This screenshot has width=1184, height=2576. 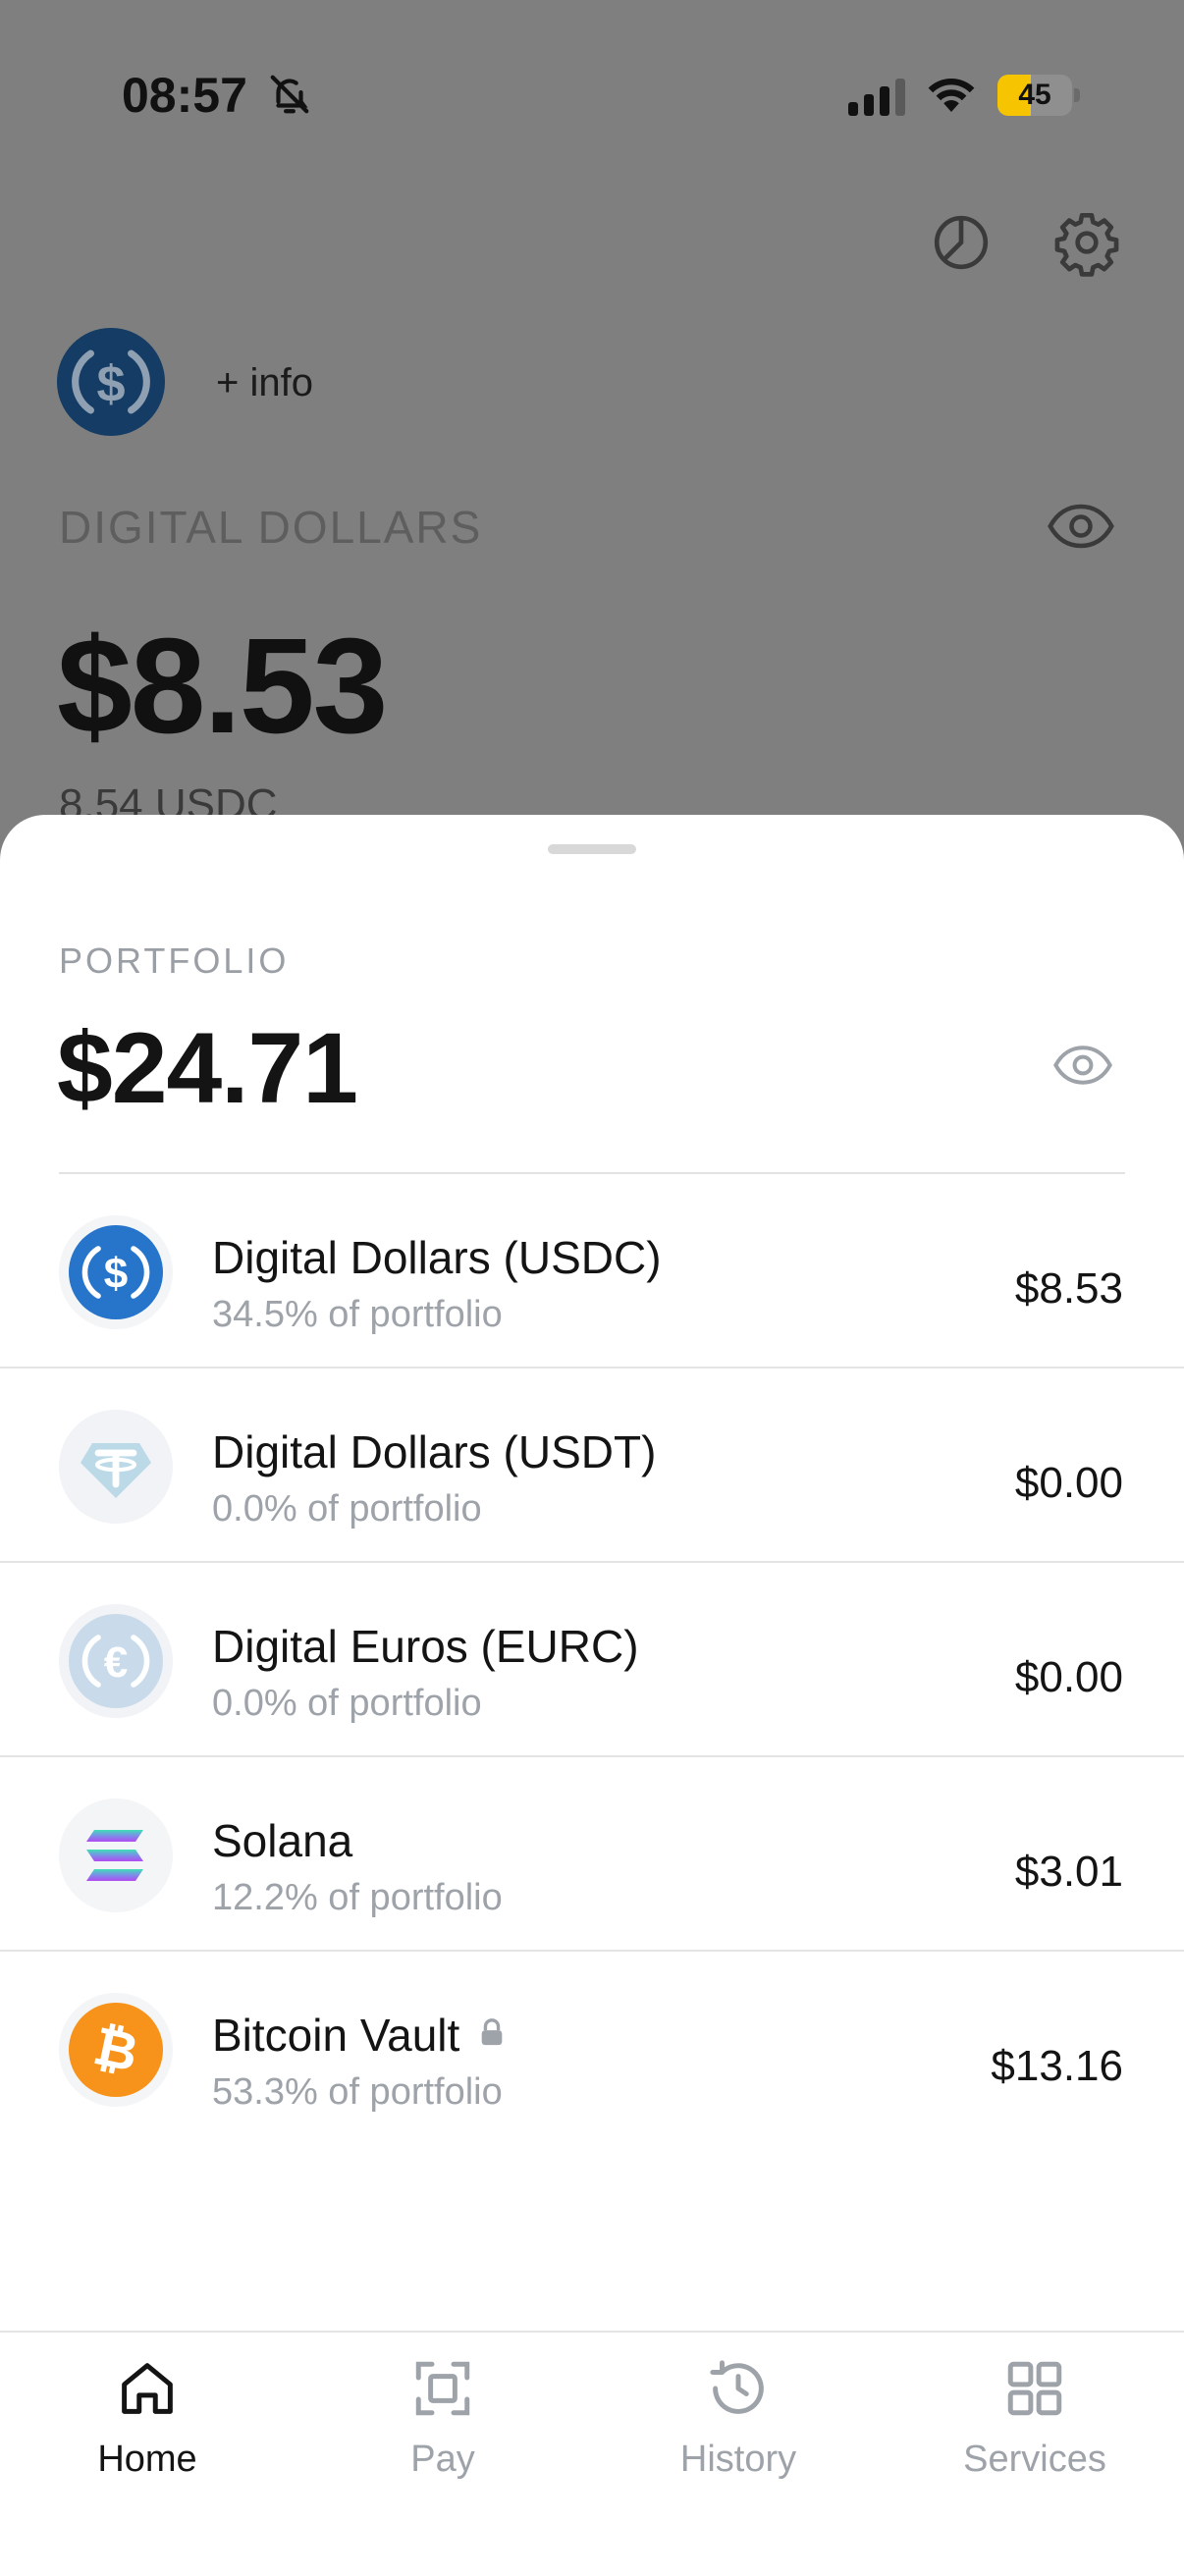 What do you see at coordinates (437, 1257) in the screenshot?
I see `asset-name: Digital Dollars (USDC)` at bounding box center [437, 1257].